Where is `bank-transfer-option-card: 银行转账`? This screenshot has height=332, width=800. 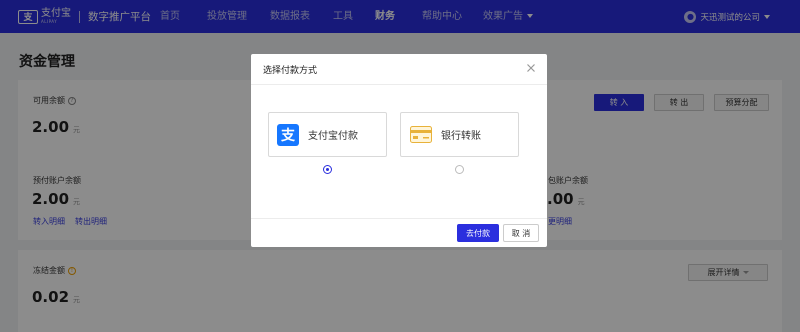 bank-transfer-option-card: 银行转账 is located at coordinates (459, 134).